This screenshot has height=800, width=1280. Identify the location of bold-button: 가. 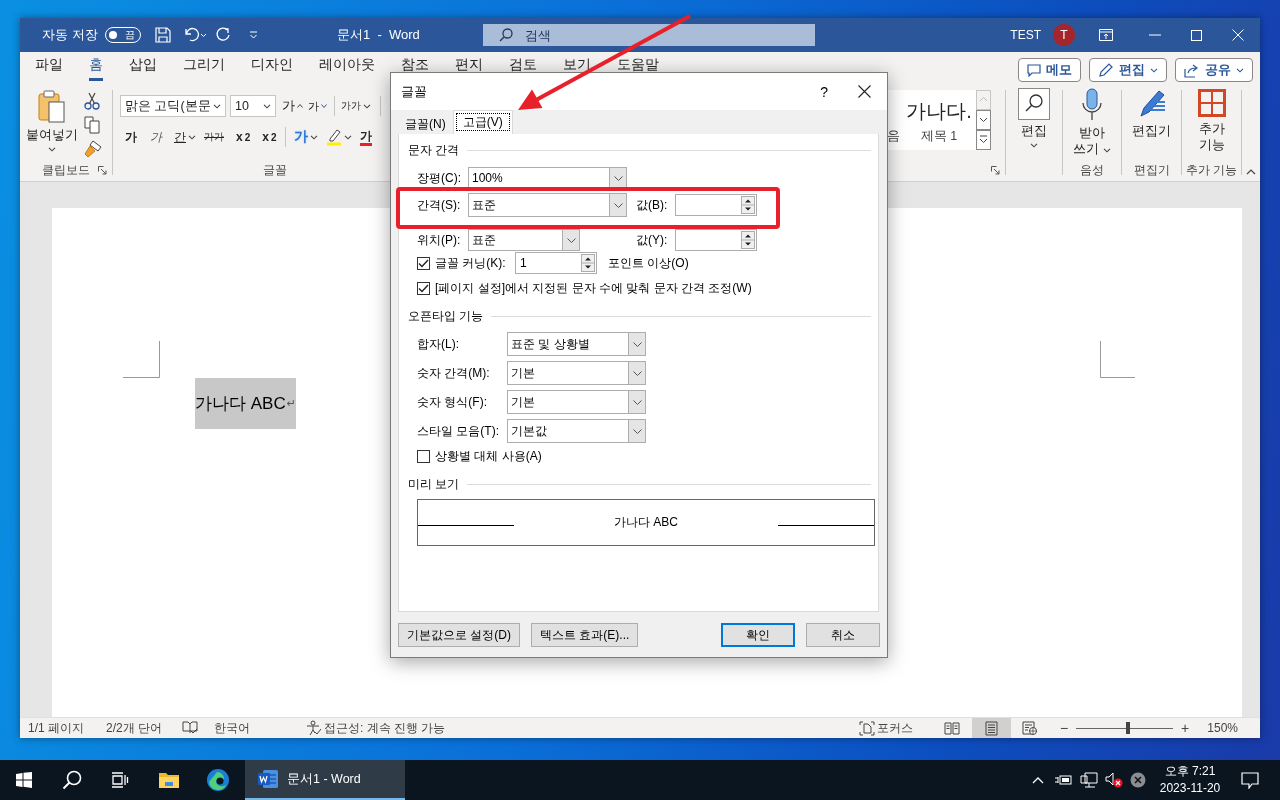
(135, 137).